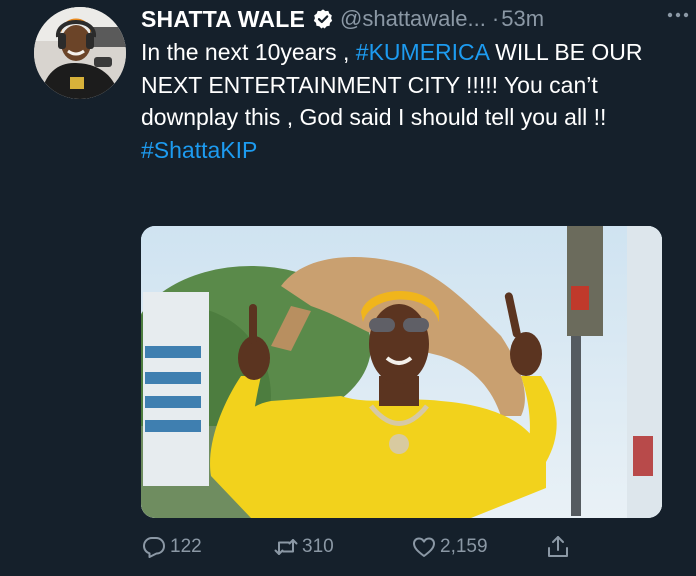 This screenshot has width=696, height=576. What do you see at coordinates (286, 547) in the screenshot?
I see `retweet-icon` at bounding box center [286, 547].